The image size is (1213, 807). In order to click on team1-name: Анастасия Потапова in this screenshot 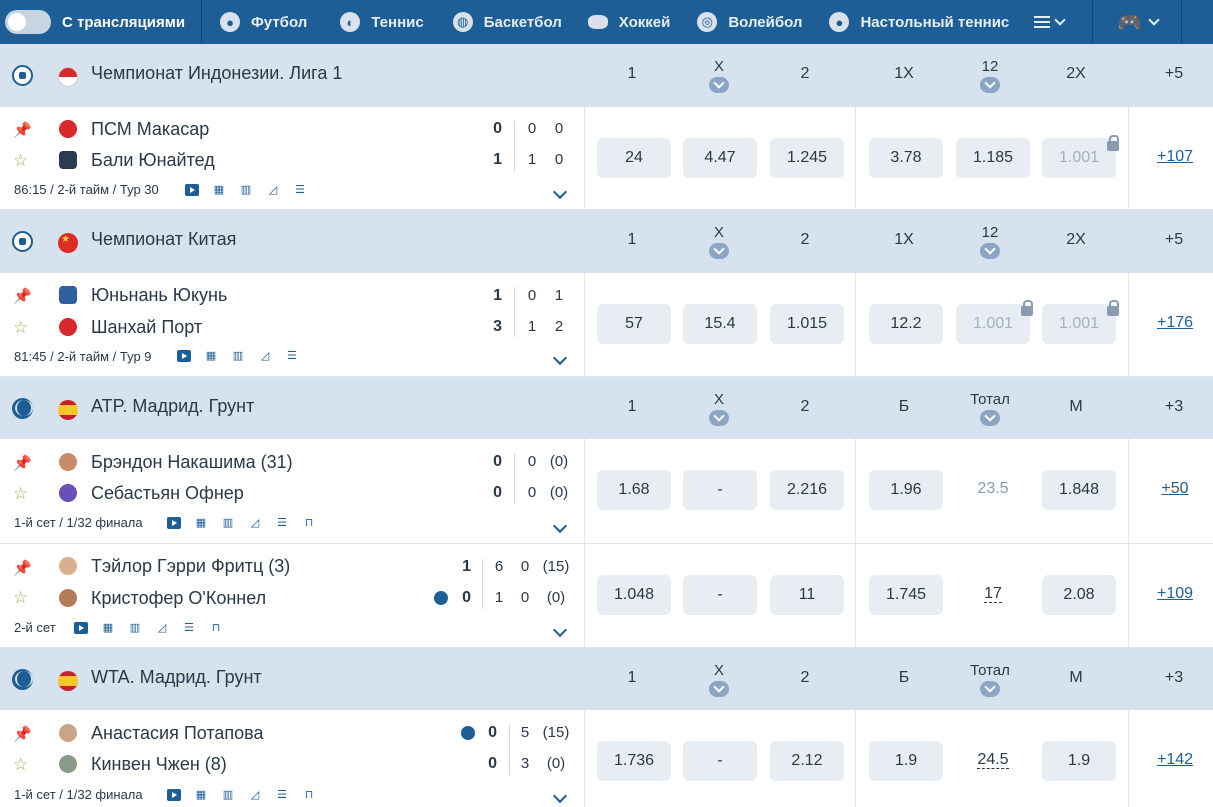, I will do `click(177, 733)`.